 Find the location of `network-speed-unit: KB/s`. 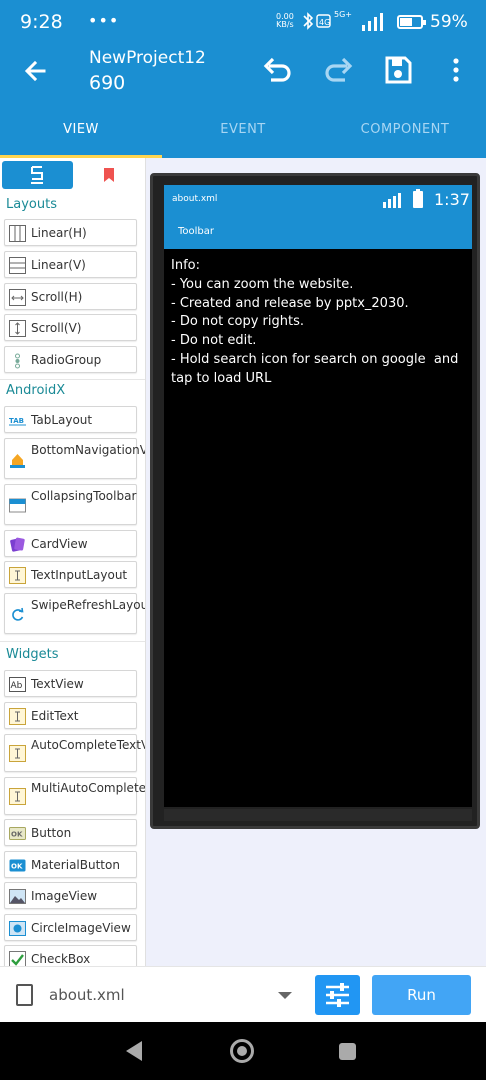

network-speed-unit: KB/s is located at coordinates (285, 24).